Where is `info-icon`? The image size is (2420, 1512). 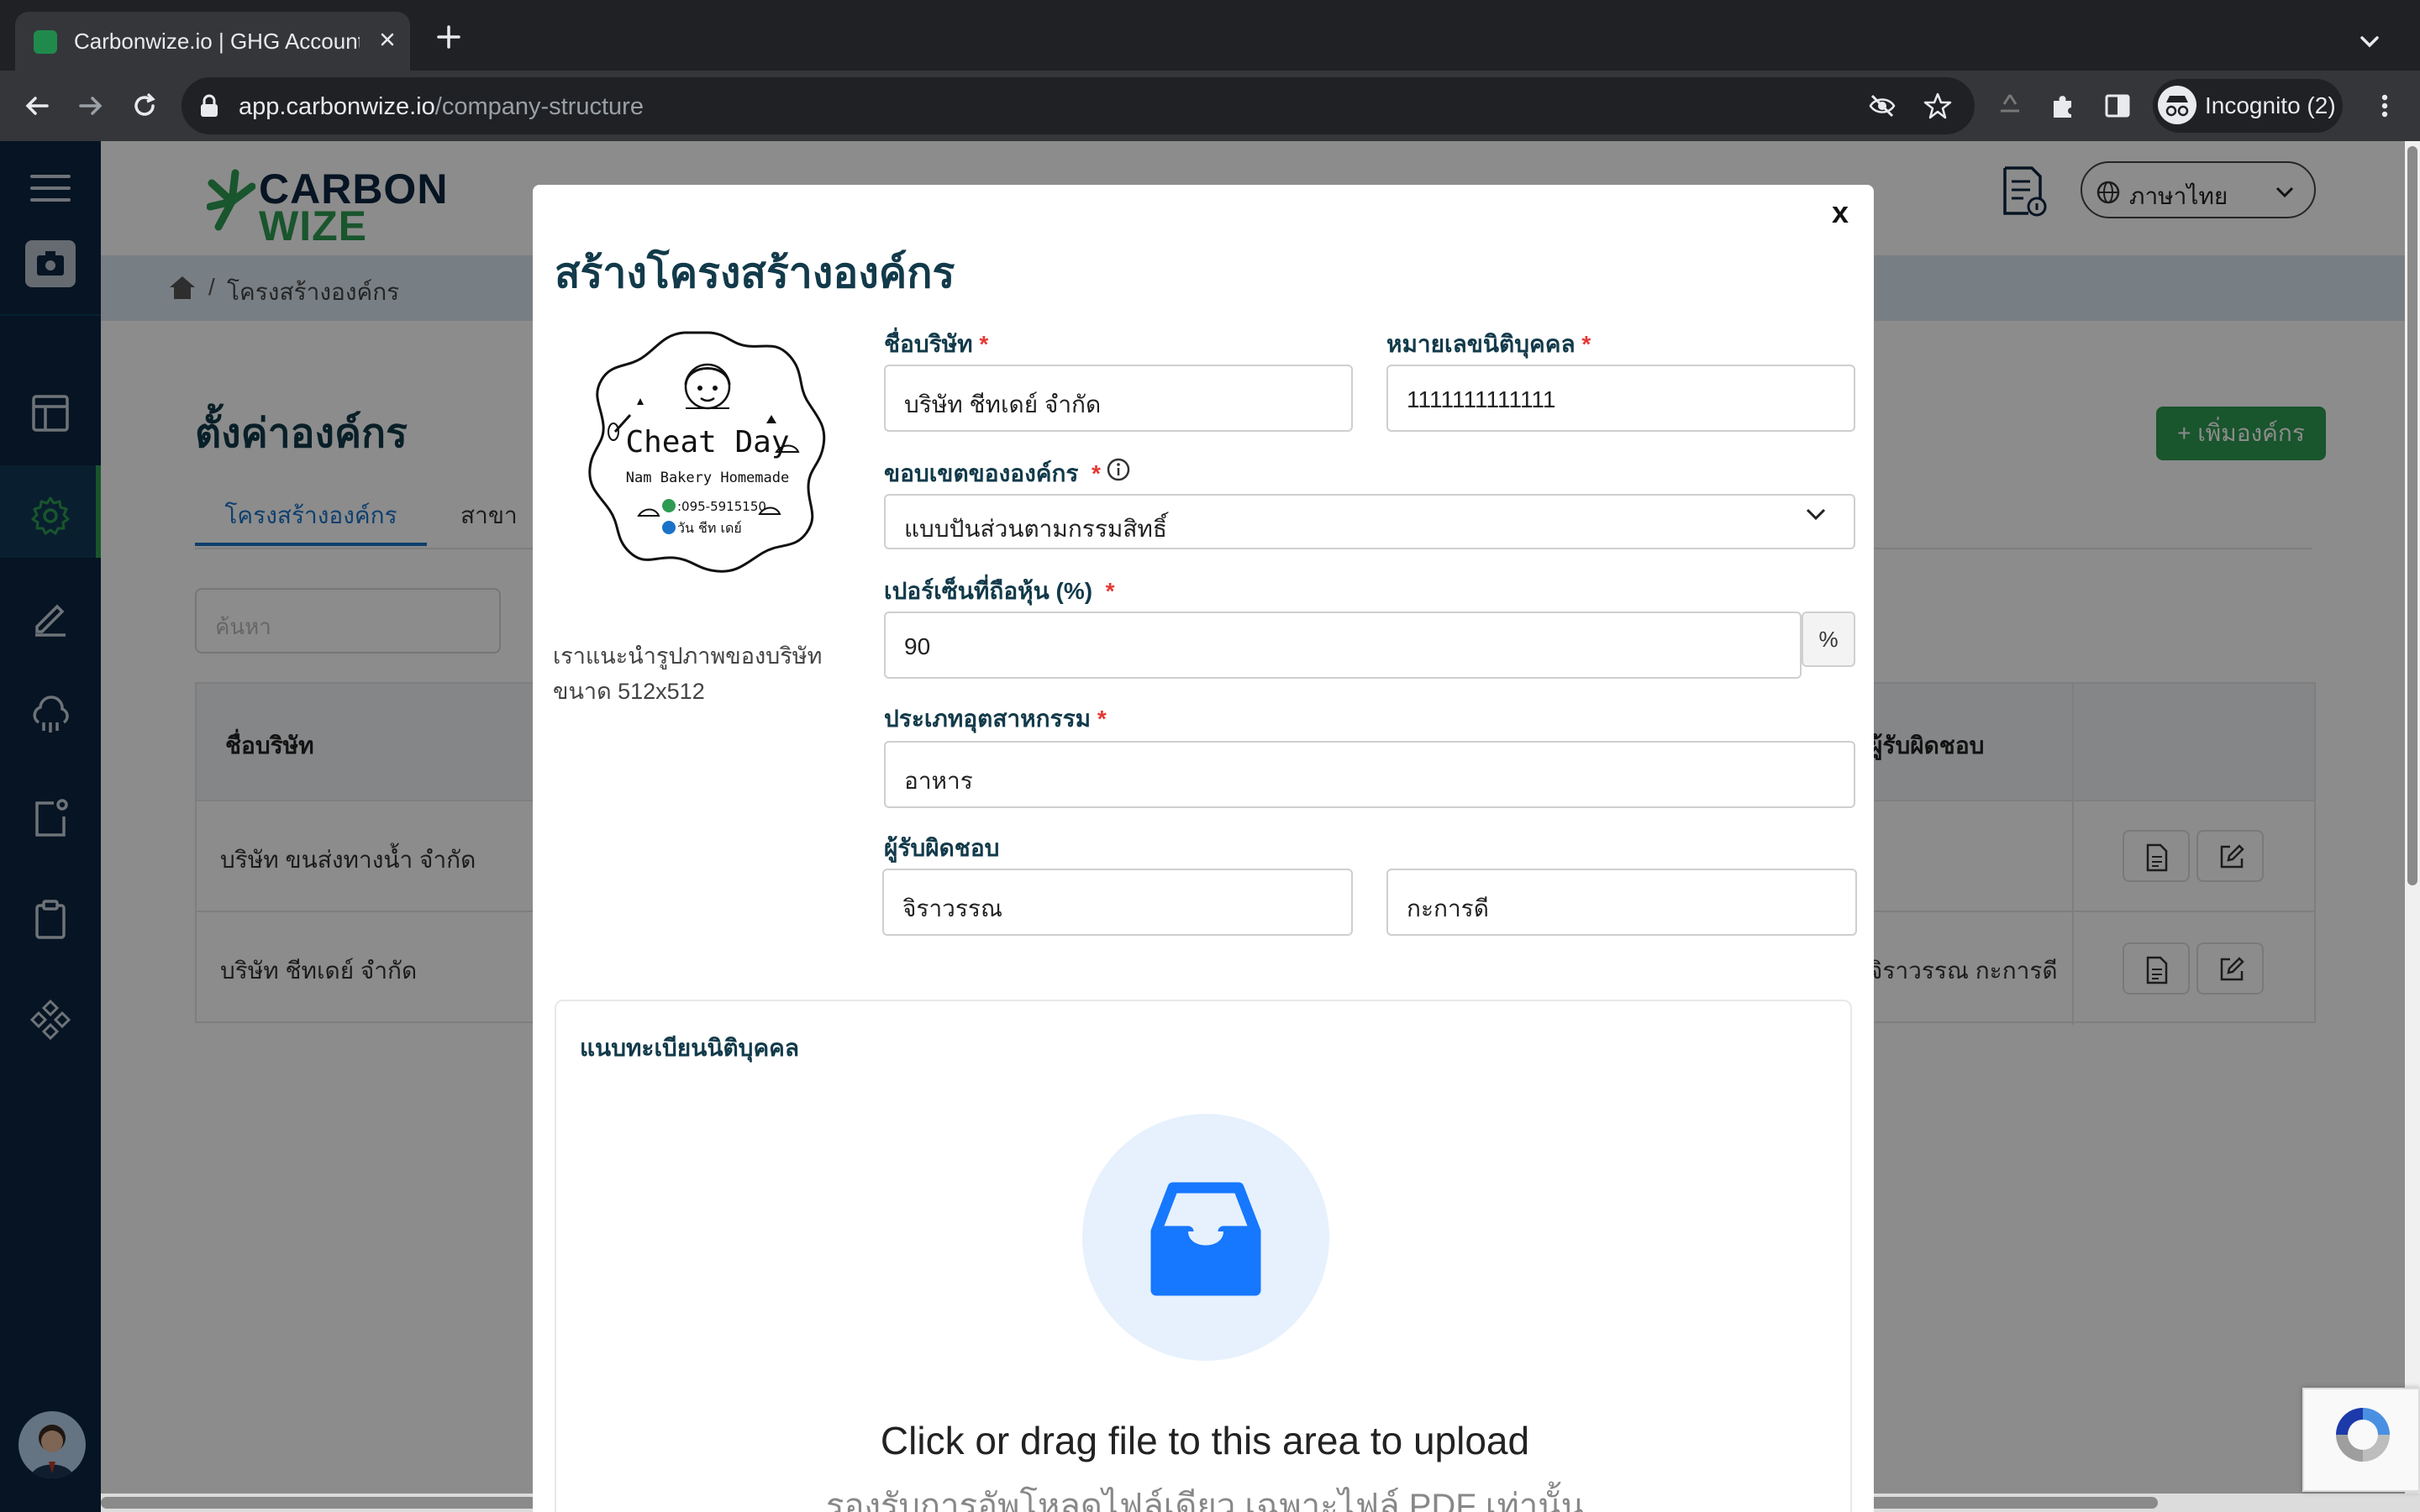 info-icon is located at coordinates (1118, 469).